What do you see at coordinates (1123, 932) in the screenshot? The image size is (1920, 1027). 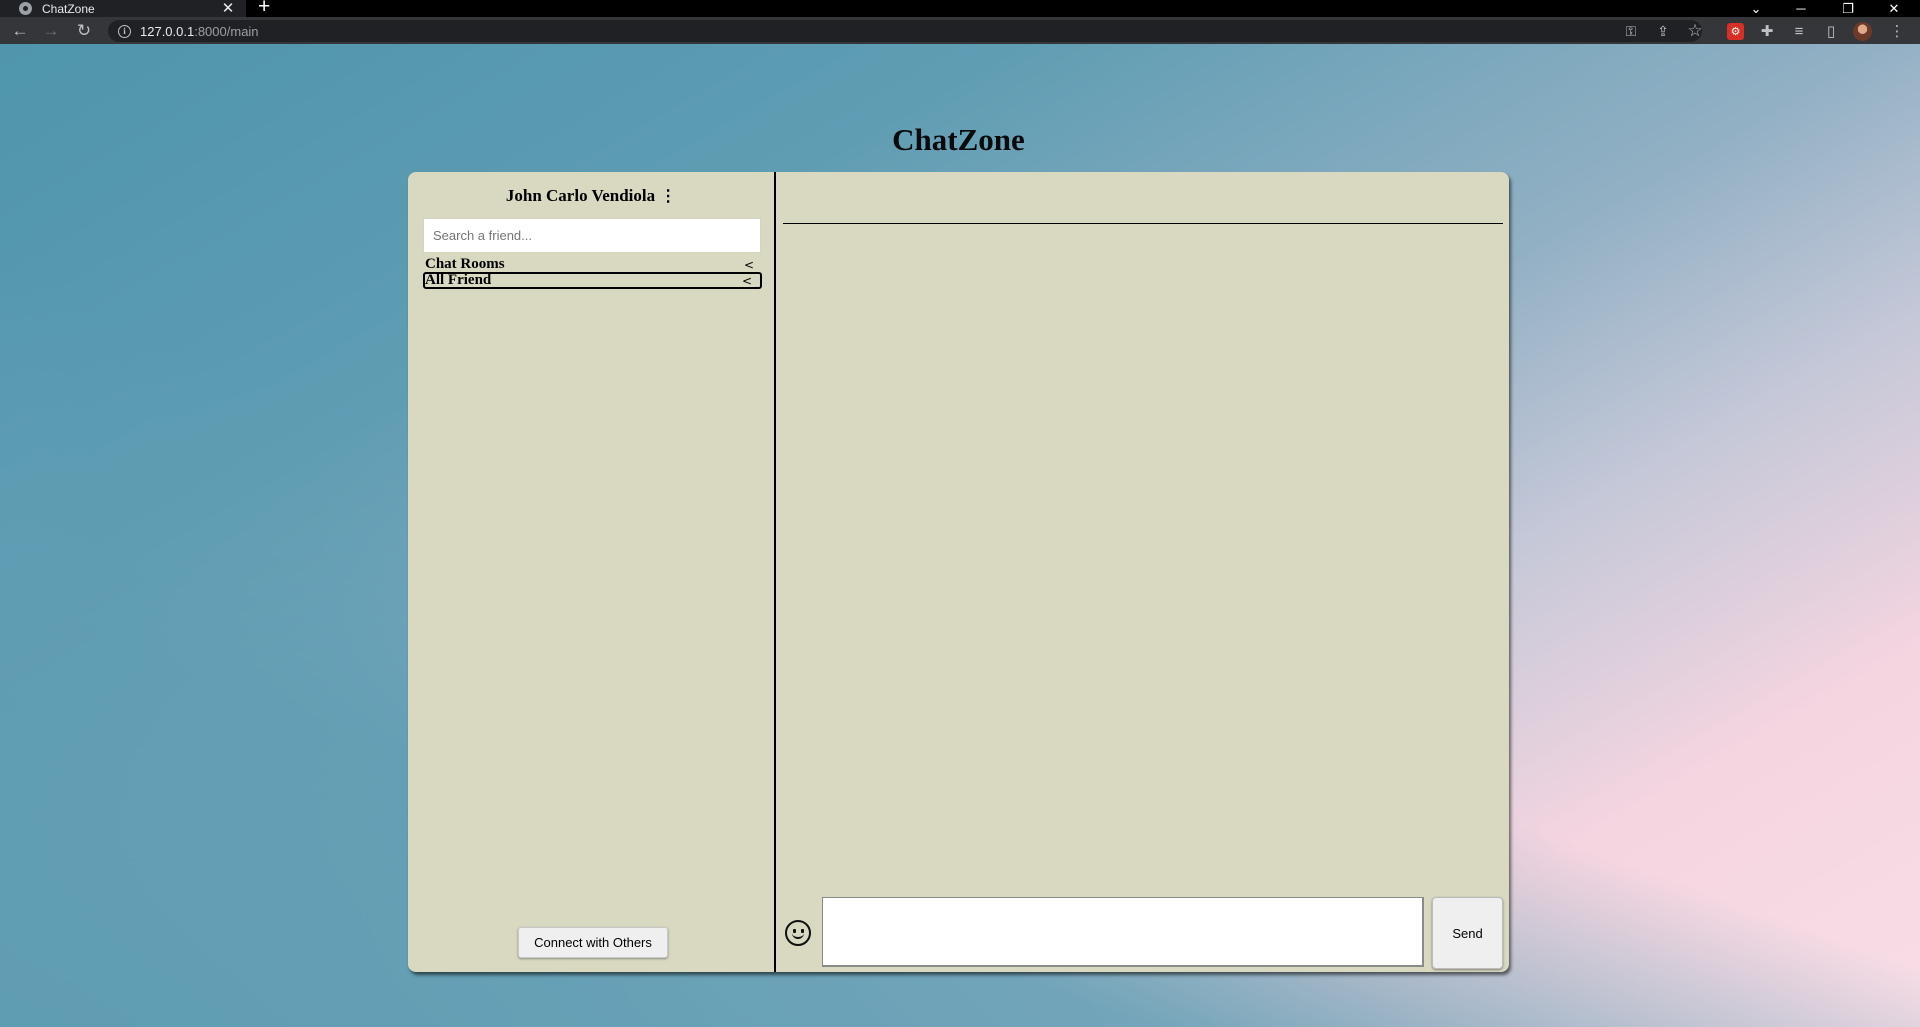 I see `message-input` at bounding box center [1123, 932].